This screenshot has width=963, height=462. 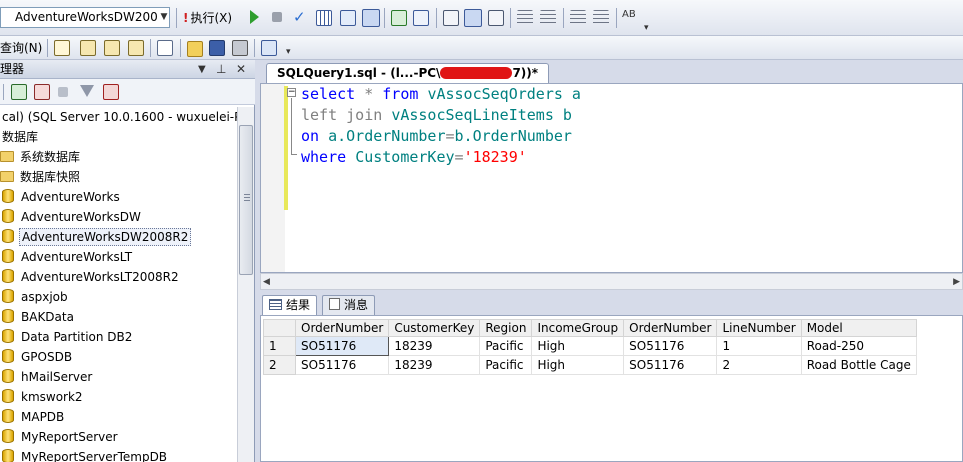 What do you see at coordinates (421, 18) in the screenshot?
I see `client-statistics-icon` at bounding box center [421, 18].